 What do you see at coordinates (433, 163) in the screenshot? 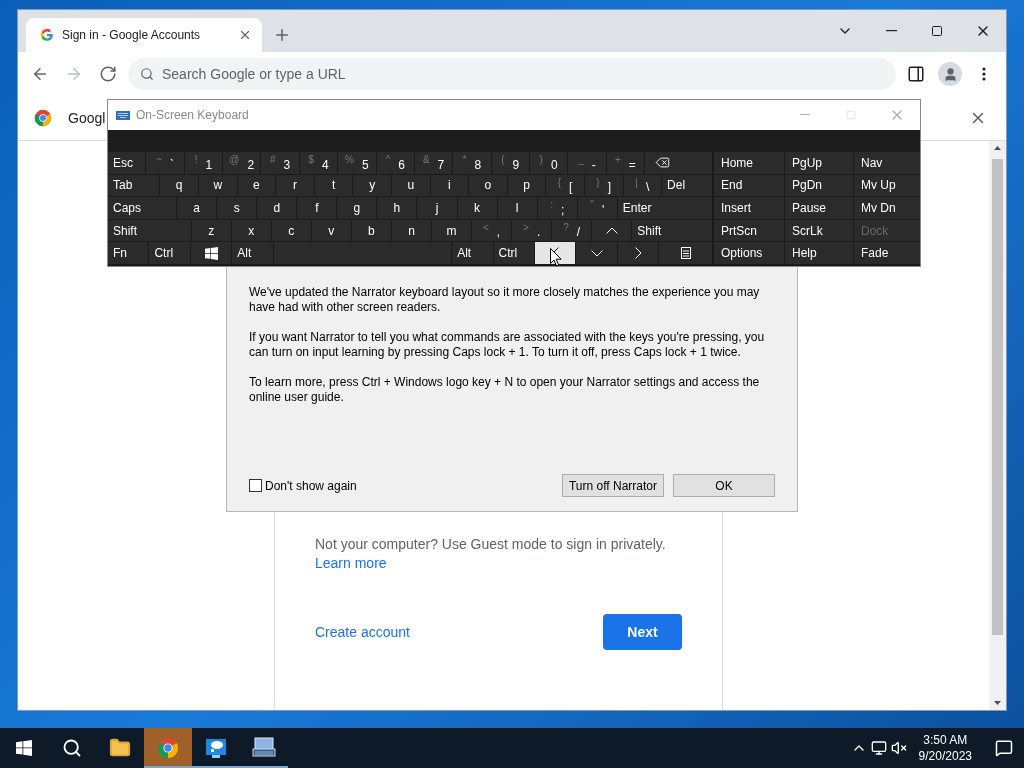
I see `keyboard-key: & 7` at bounding box center [433, 163].